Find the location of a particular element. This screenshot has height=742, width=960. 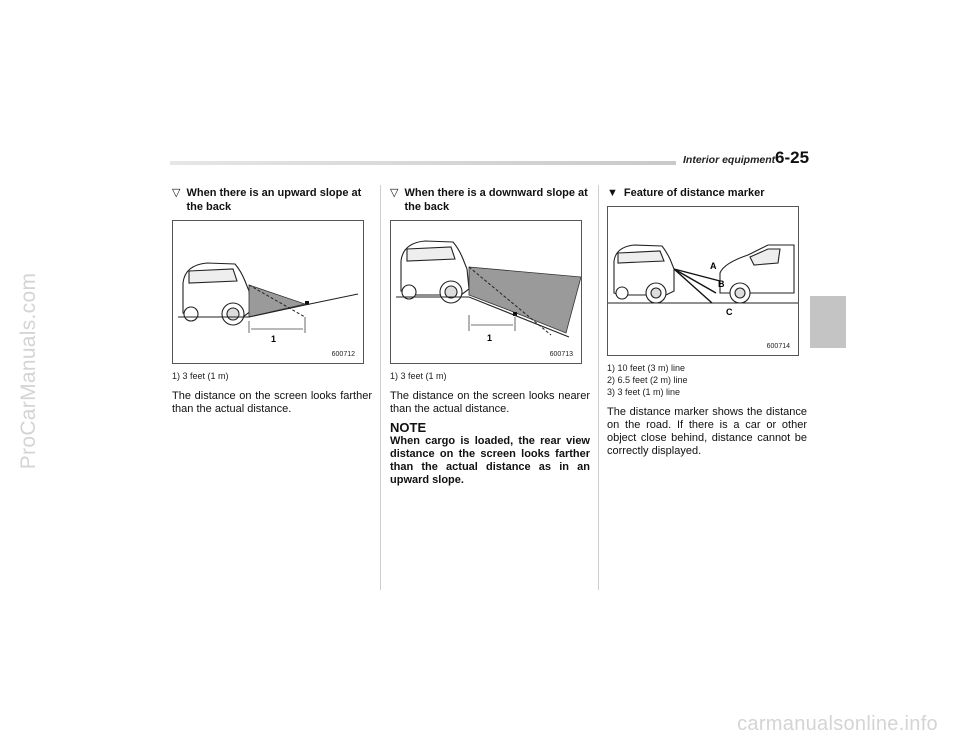

figure-code: 600713 is located at coordinates (561, 354).